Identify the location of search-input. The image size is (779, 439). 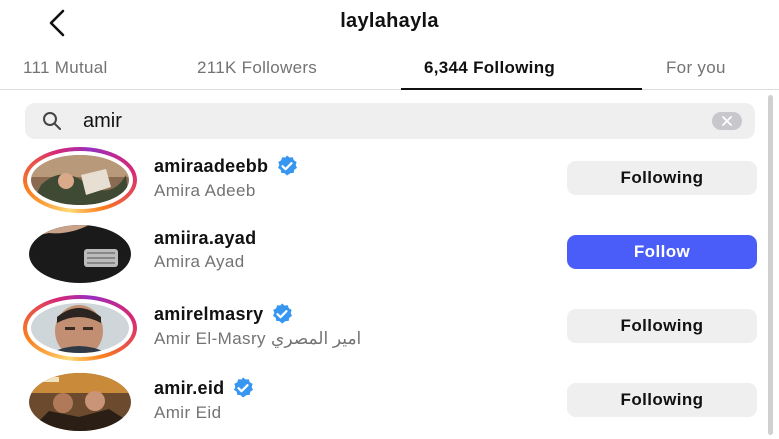
(383, 121).